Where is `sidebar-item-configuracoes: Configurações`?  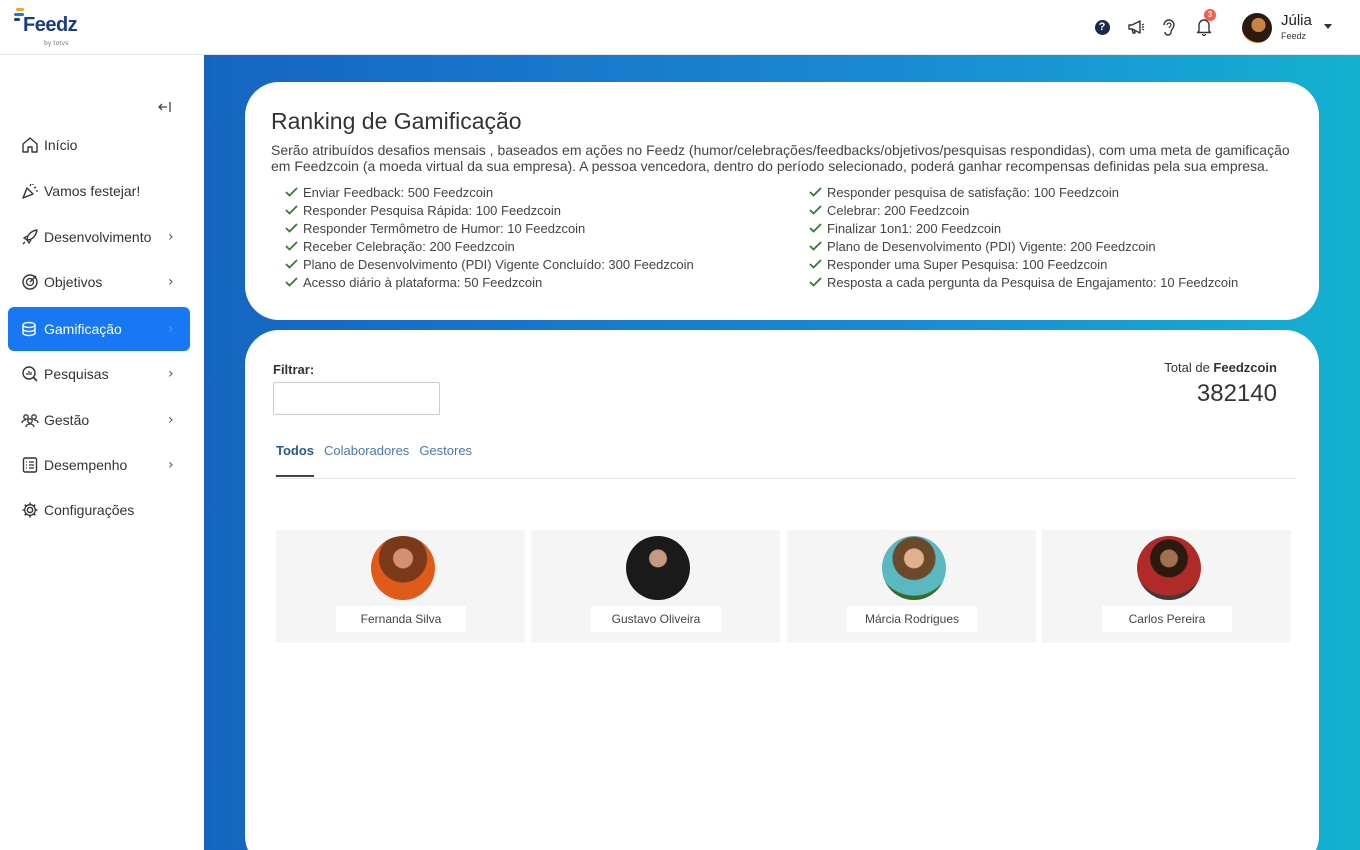
sidebar-item-configuracoes: Configurações is located at coordinates (99, 510).